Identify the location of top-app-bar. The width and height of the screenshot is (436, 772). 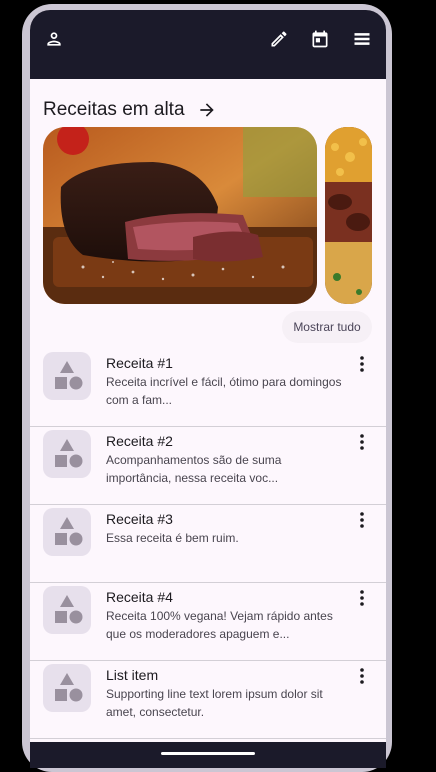
(208, 44).